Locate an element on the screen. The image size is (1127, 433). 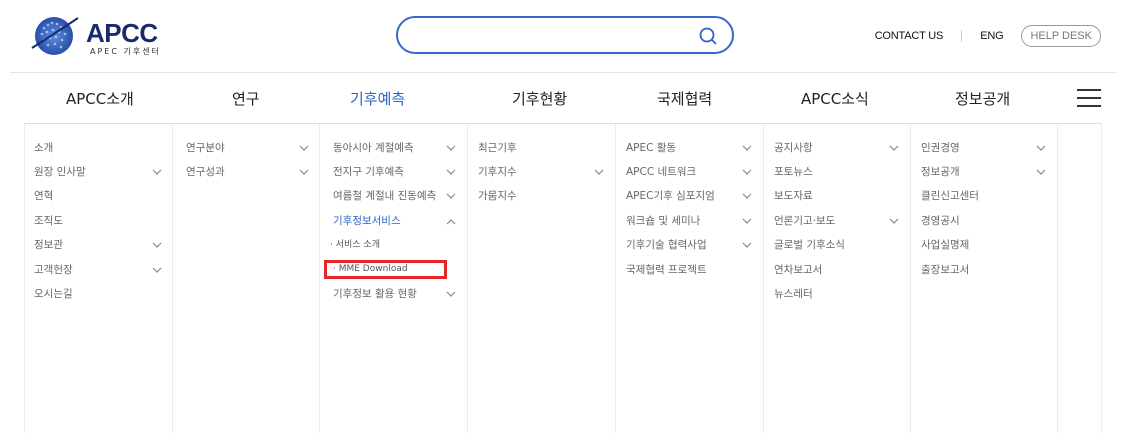
nav-climate-forecast: 기후예측 is located at coordinates (377, 98).